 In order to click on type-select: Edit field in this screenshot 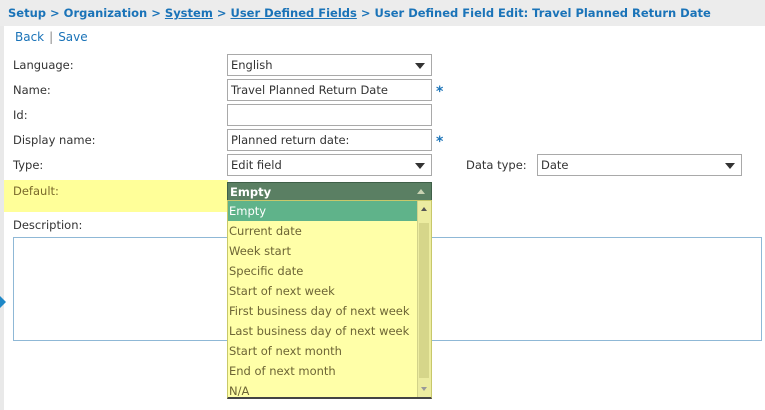, I will do `click(329, 165)`.